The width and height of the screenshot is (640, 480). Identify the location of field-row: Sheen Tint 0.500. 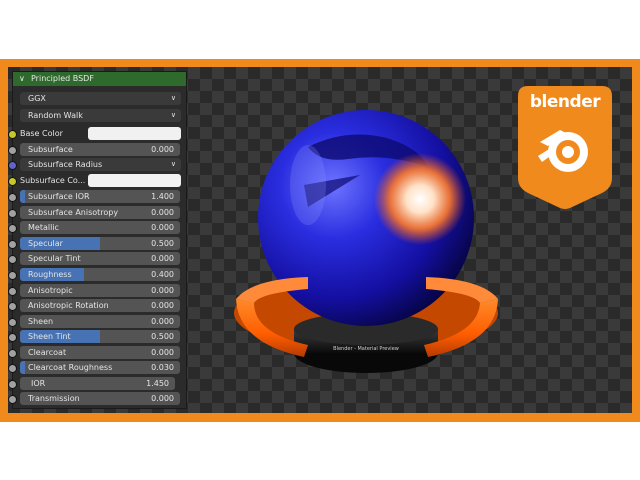
(97, 336).